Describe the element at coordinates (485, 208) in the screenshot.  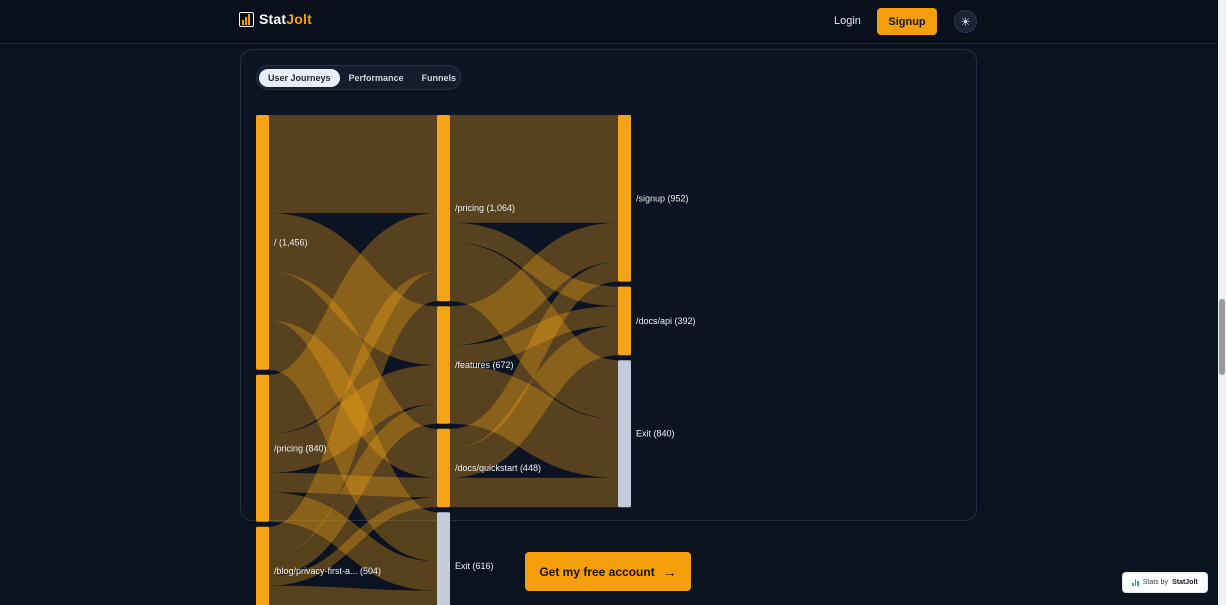
I see `sankey-label-pricing1: /pricing (1,064)` at that location.